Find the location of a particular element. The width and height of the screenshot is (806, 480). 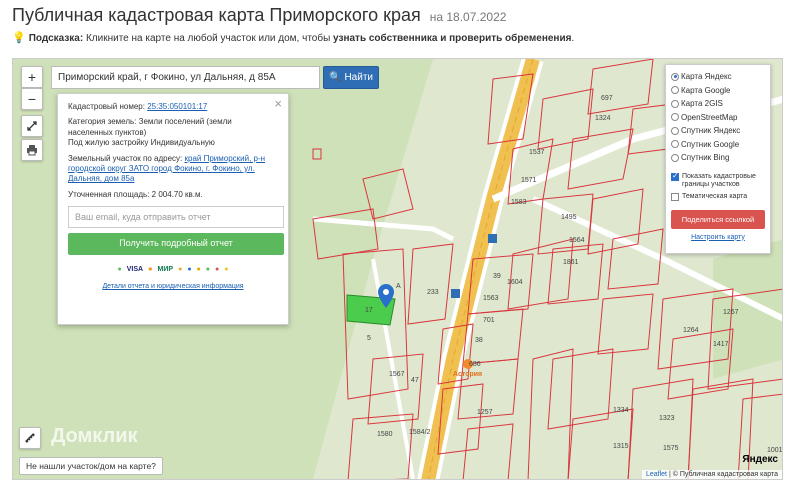

print-icon is located at coordinates (32, 150).